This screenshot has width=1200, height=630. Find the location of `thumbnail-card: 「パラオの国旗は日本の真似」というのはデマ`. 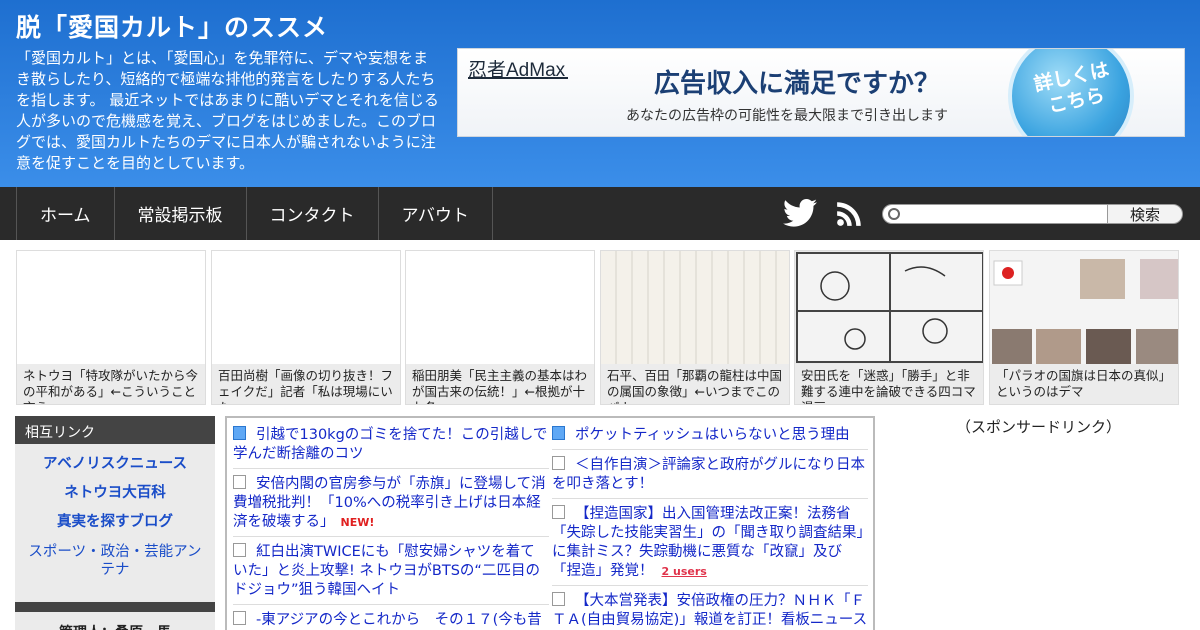

thumbnail-card: 「パラオの国旗は日本の真似」というのはデマ is located at coordinates (1084, 327).